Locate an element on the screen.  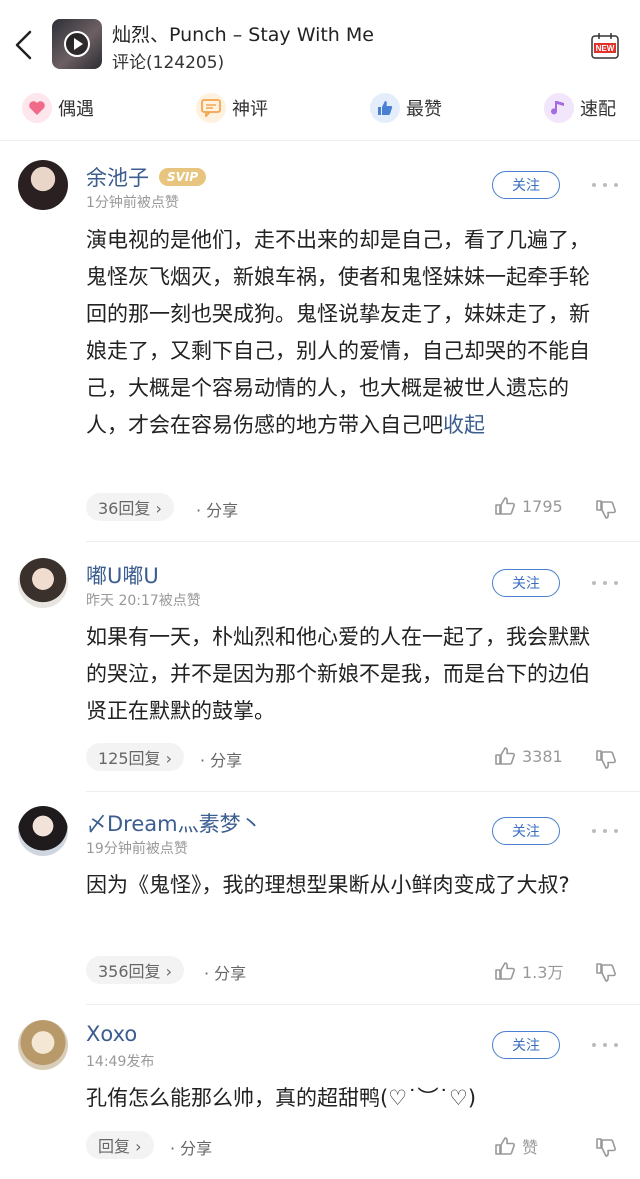
like-count: 1.3万 is located at coordinates (543, 972).